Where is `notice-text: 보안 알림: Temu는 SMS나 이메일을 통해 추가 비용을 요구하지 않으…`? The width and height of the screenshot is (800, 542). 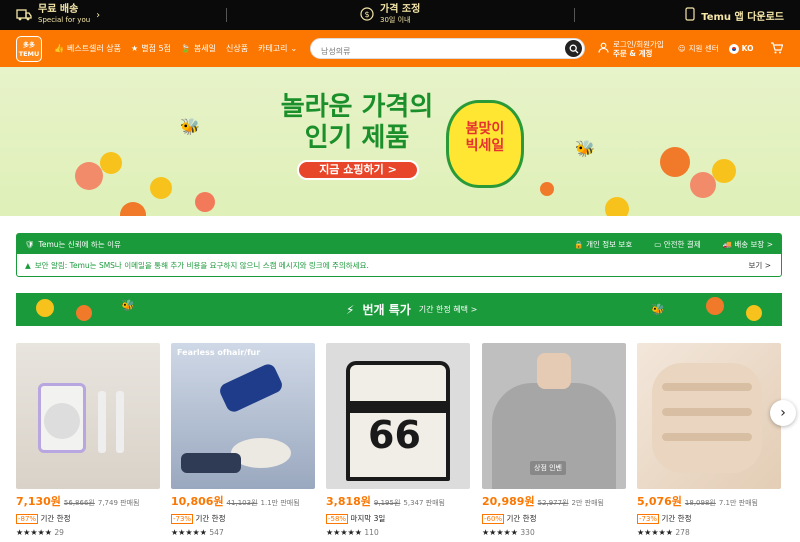 notice-text: 보안 알림: Temu는 SMS나 이메일을 통해 추가 비용을 요구하지 않으… is located at coordinates (201, 265).